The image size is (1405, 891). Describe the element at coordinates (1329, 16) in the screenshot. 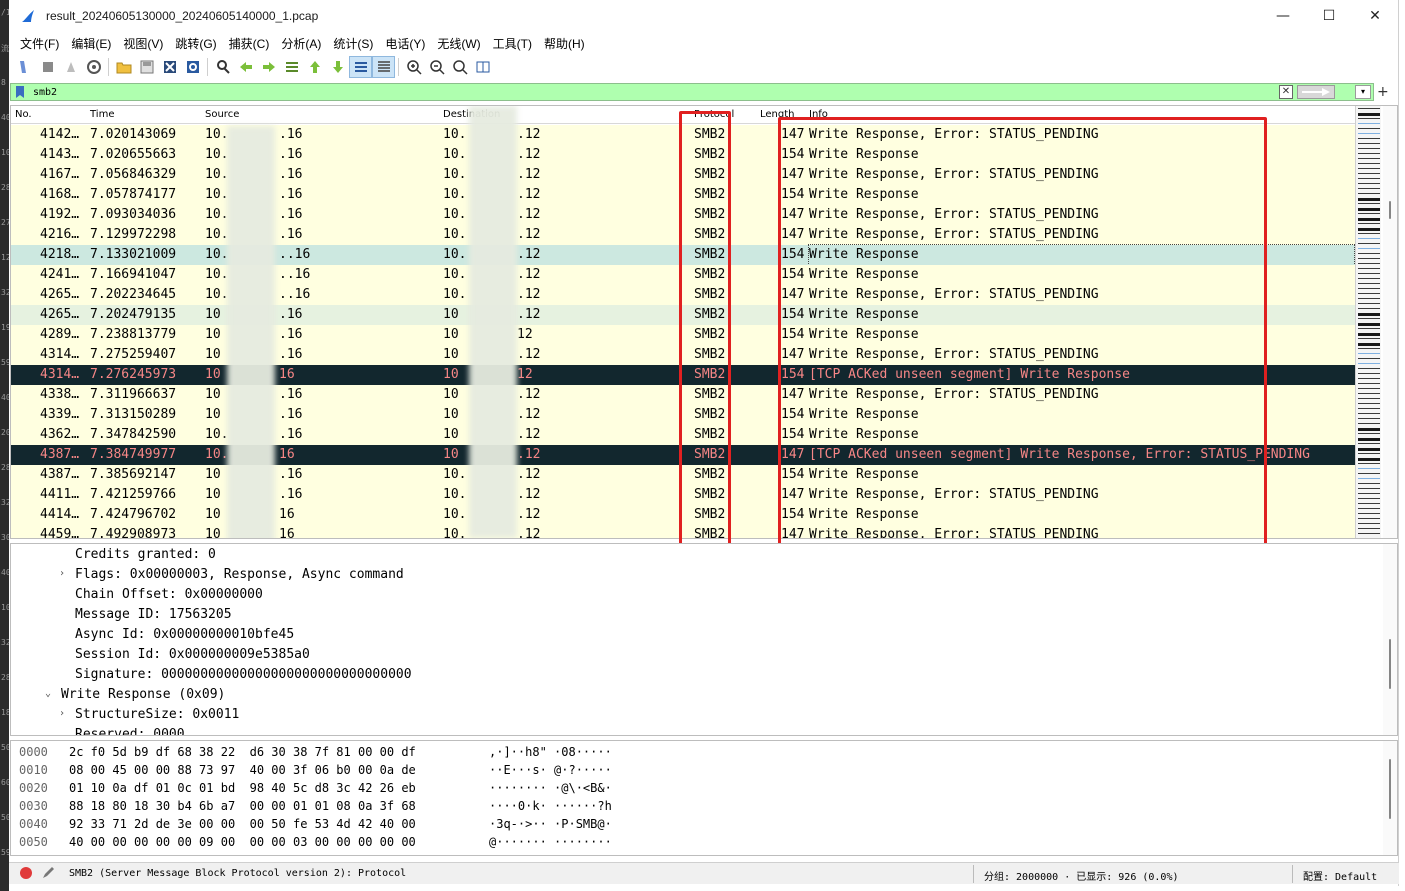

I see `maximize-button: ☐` at that location.